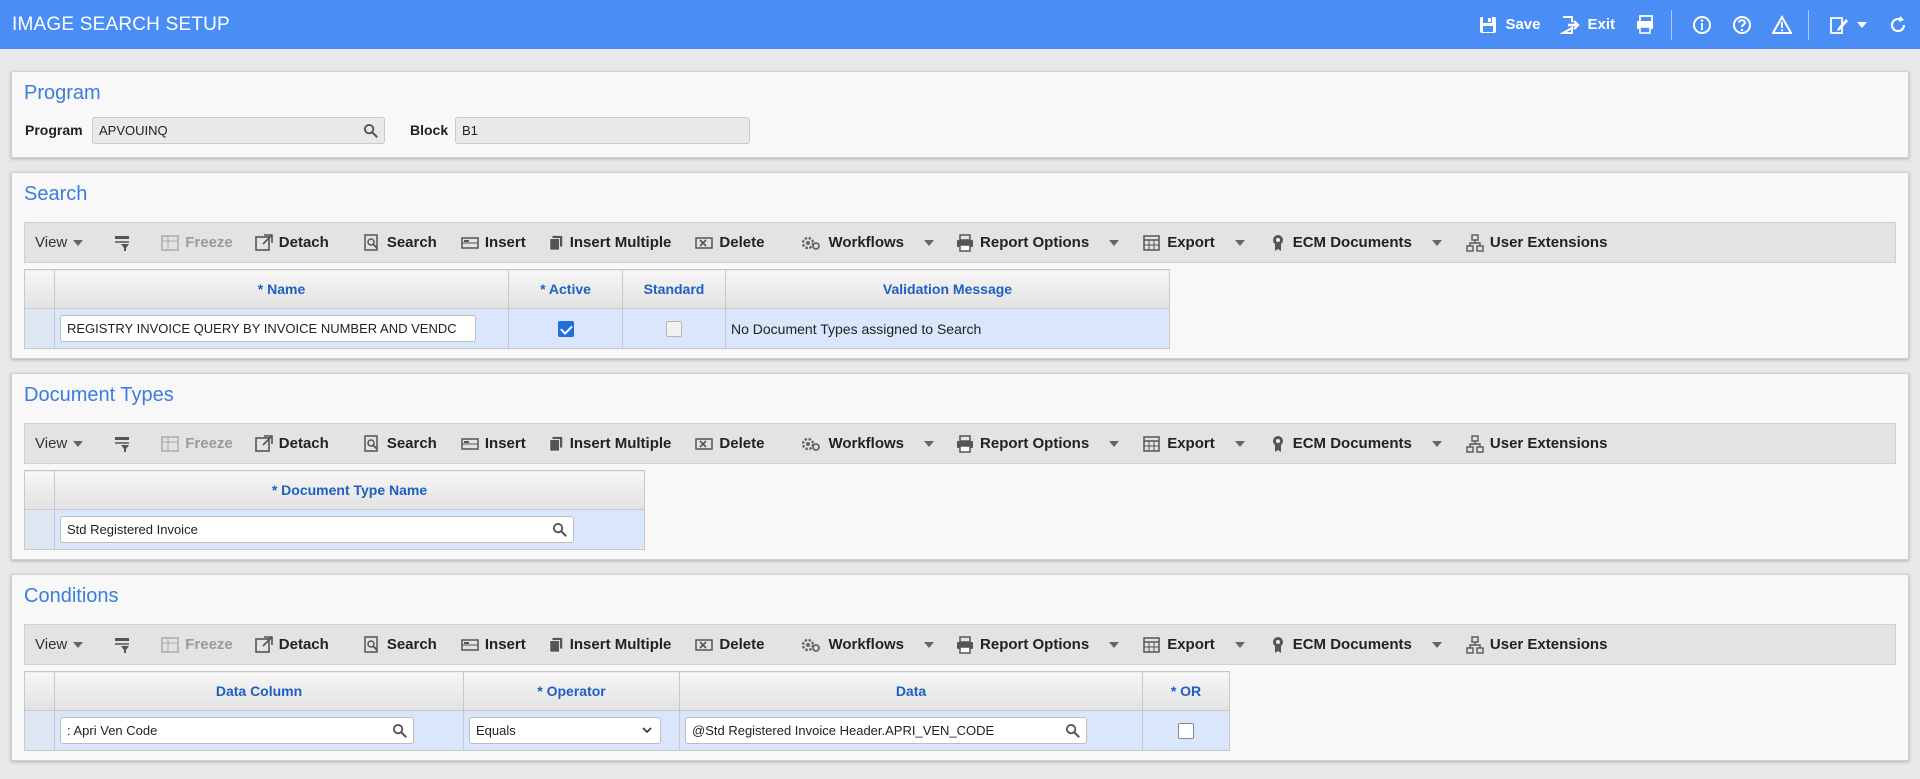 This screenshot has width=1920, height=779. What do you see at coordinates (1782, 24) in the screenshot?
I see `alerts-button` at bounding box center [1782, 24].